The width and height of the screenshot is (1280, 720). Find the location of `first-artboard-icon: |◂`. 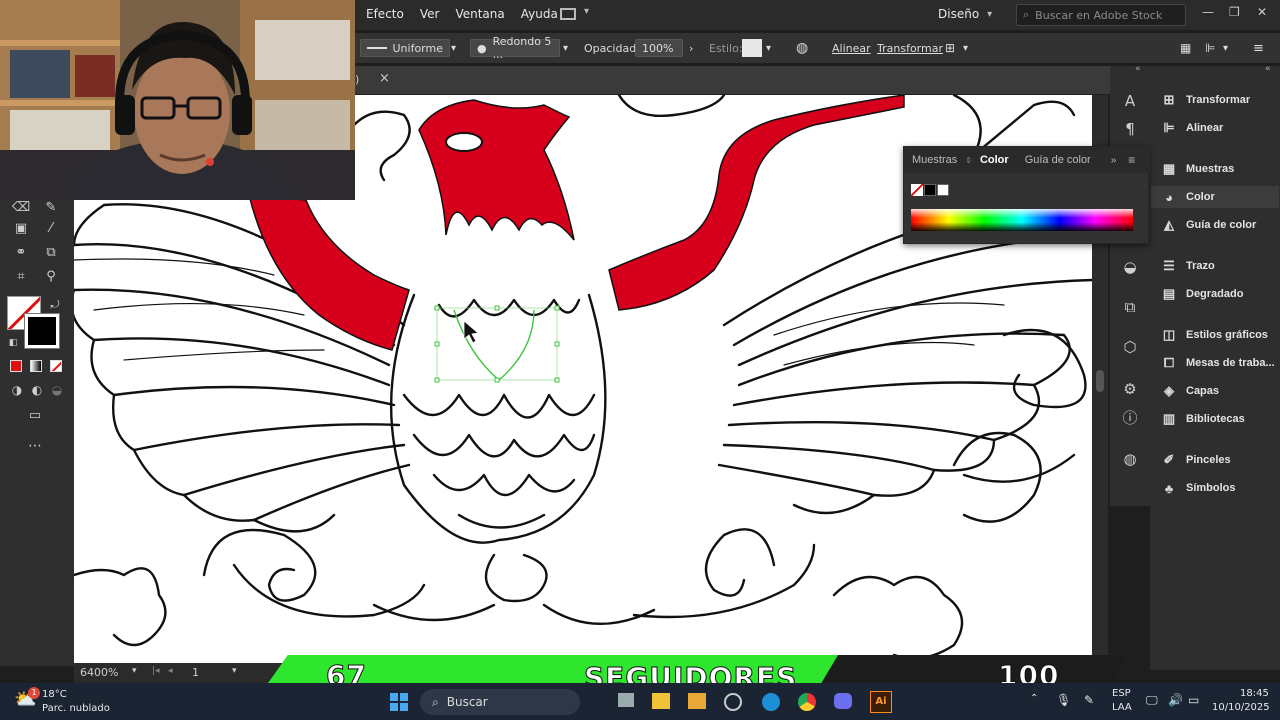

first-artboard-icon: |◂ is located at coordinates (156, 671).